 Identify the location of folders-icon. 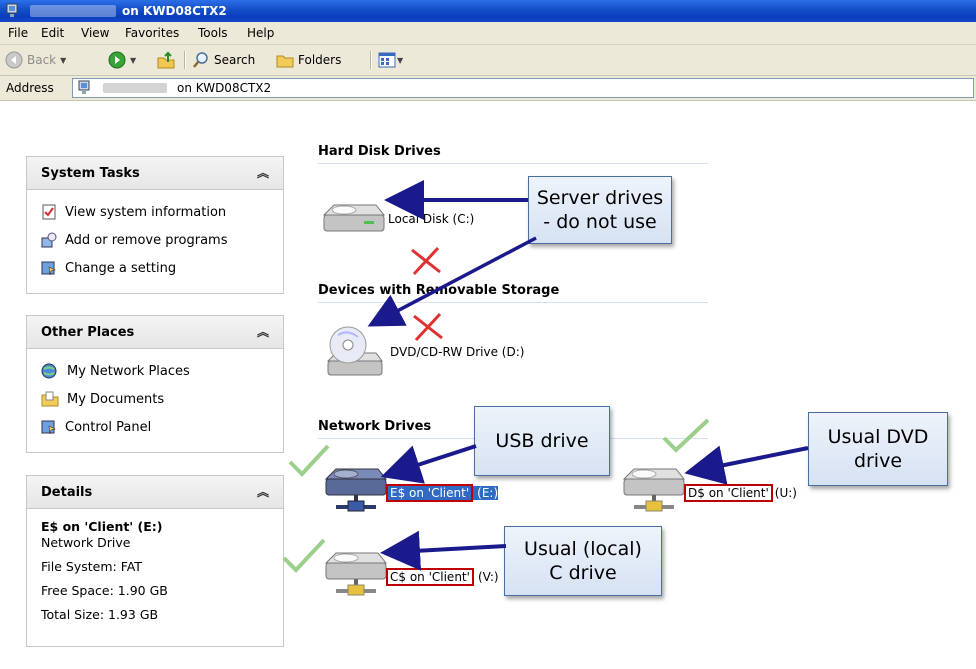
(285, 61).